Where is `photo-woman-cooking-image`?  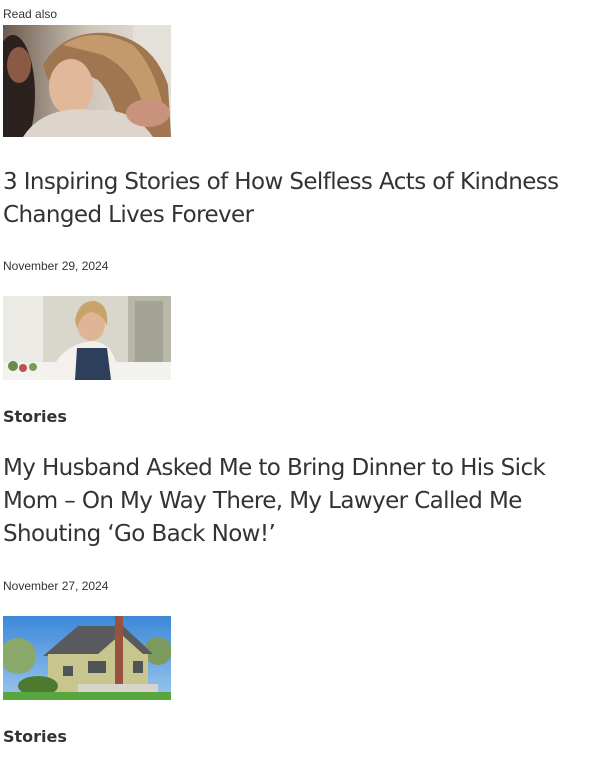
photo-woman-cooking-image is located at coordinates (87, 338).